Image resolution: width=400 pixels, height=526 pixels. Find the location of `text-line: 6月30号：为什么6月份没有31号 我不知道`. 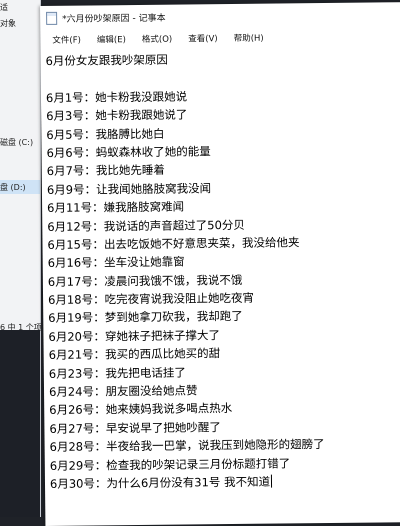

text-line: 6月30号：为什么6月份没有31号 我不知道 is located at coordinates (161, 482).